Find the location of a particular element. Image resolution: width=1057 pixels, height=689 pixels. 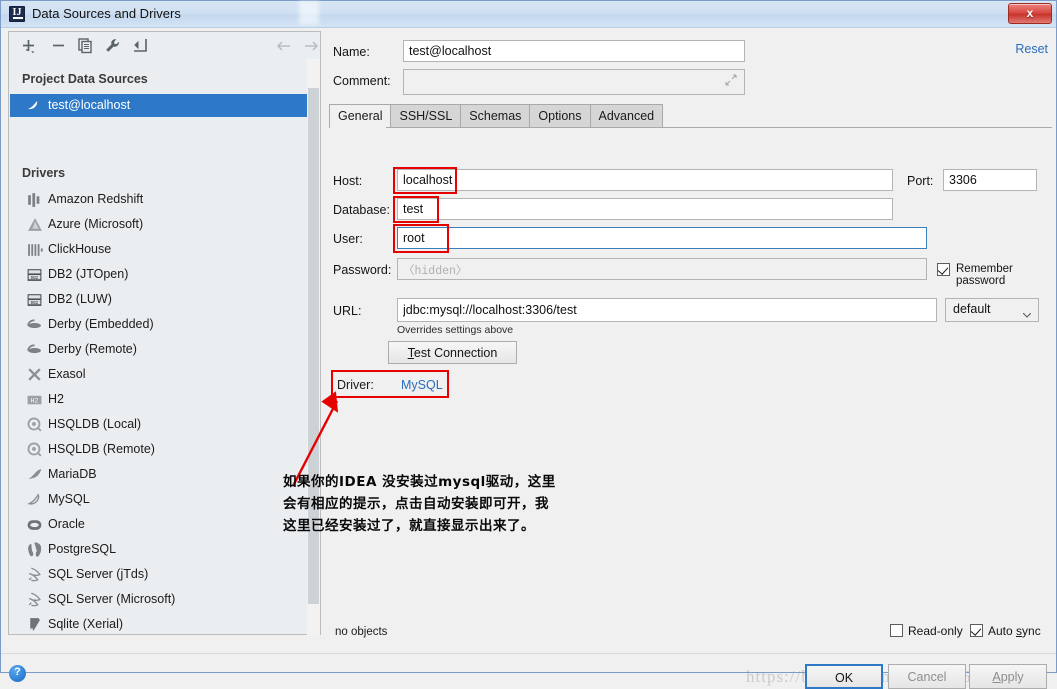

driver-row-sql-server-microsoft: SQL Server (Microsoft) is located at coordinates (158, 599).